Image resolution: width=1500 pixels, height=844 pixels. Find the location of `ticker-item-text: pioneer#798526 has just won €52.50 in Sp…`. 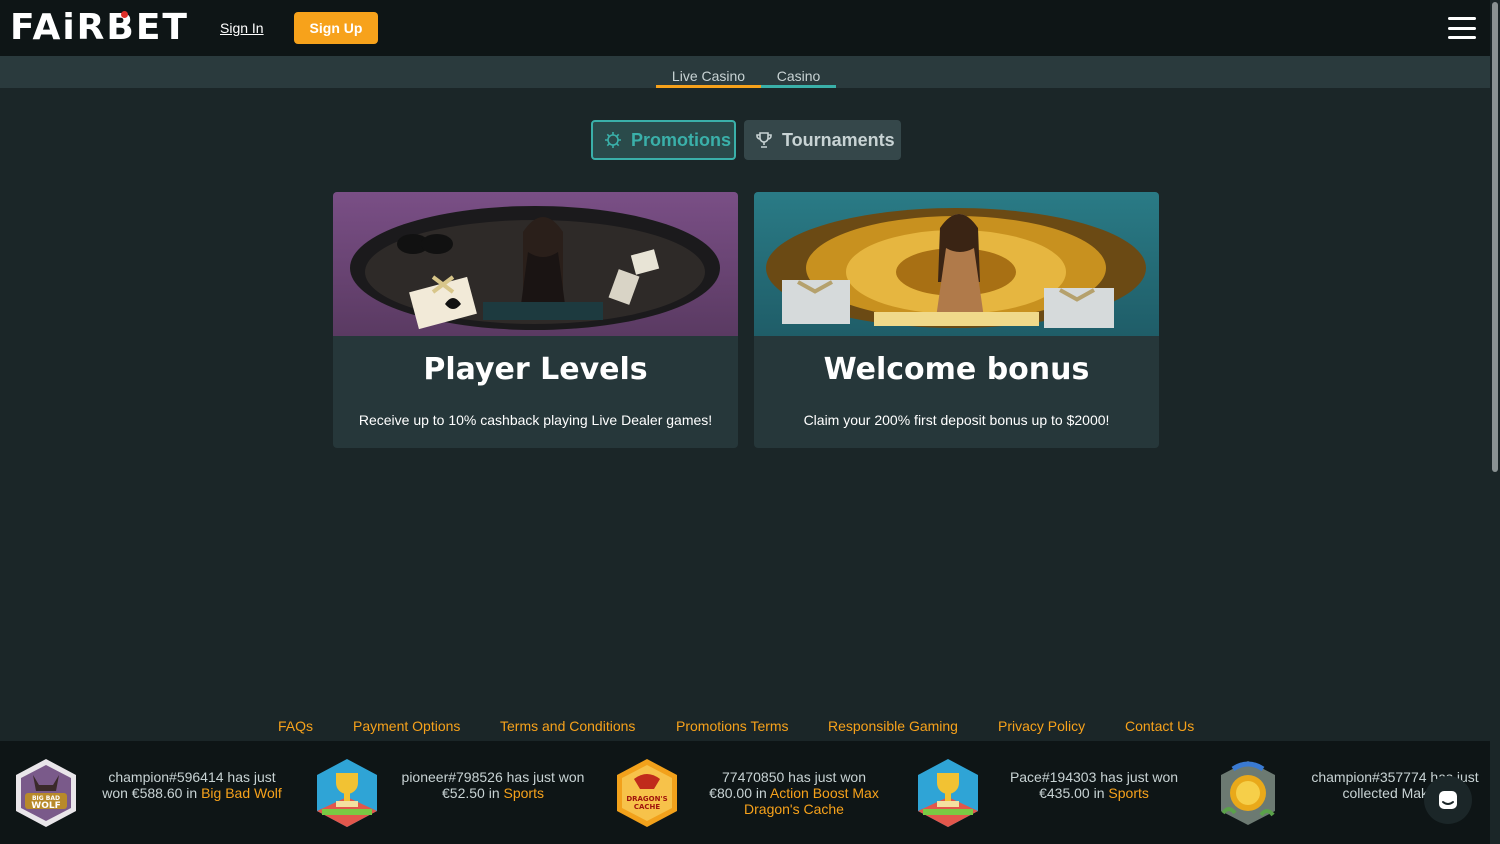

ticker-item-text: pioneer#798526 has just won €52.50 in Sp… is located at coordinates (493, 785).